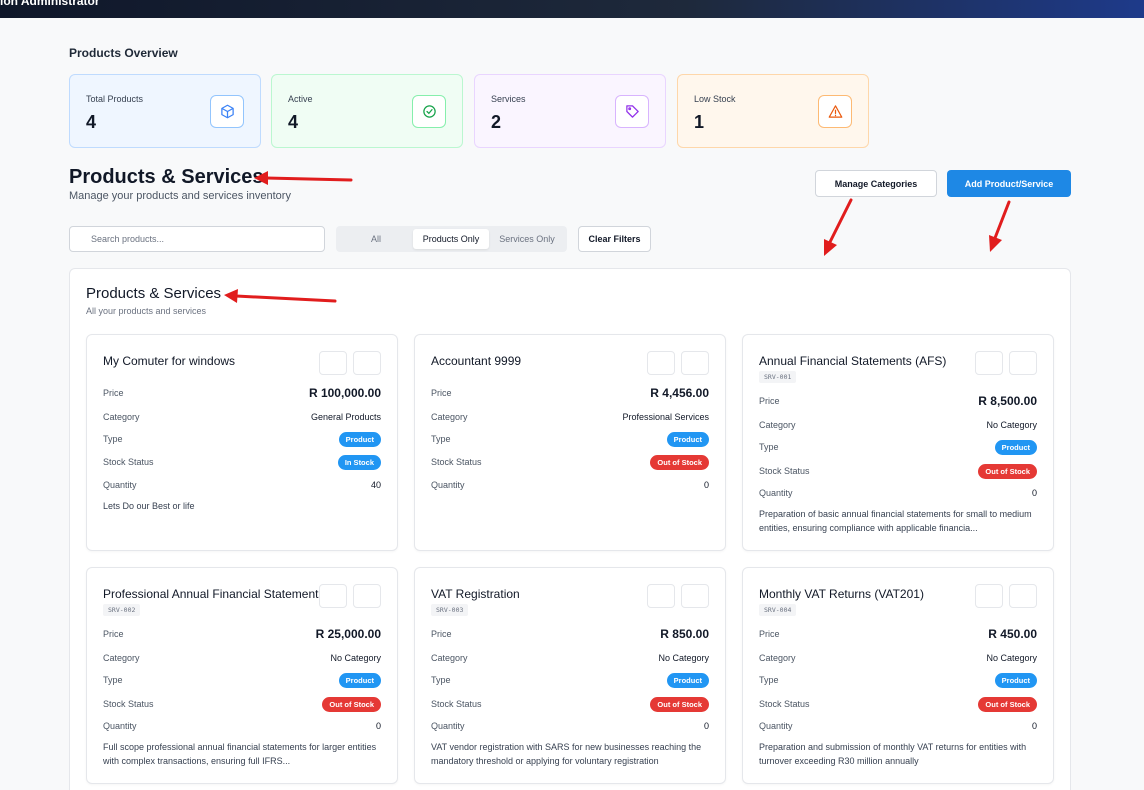  I want to click on annotation-arrows, so click(617, 237).